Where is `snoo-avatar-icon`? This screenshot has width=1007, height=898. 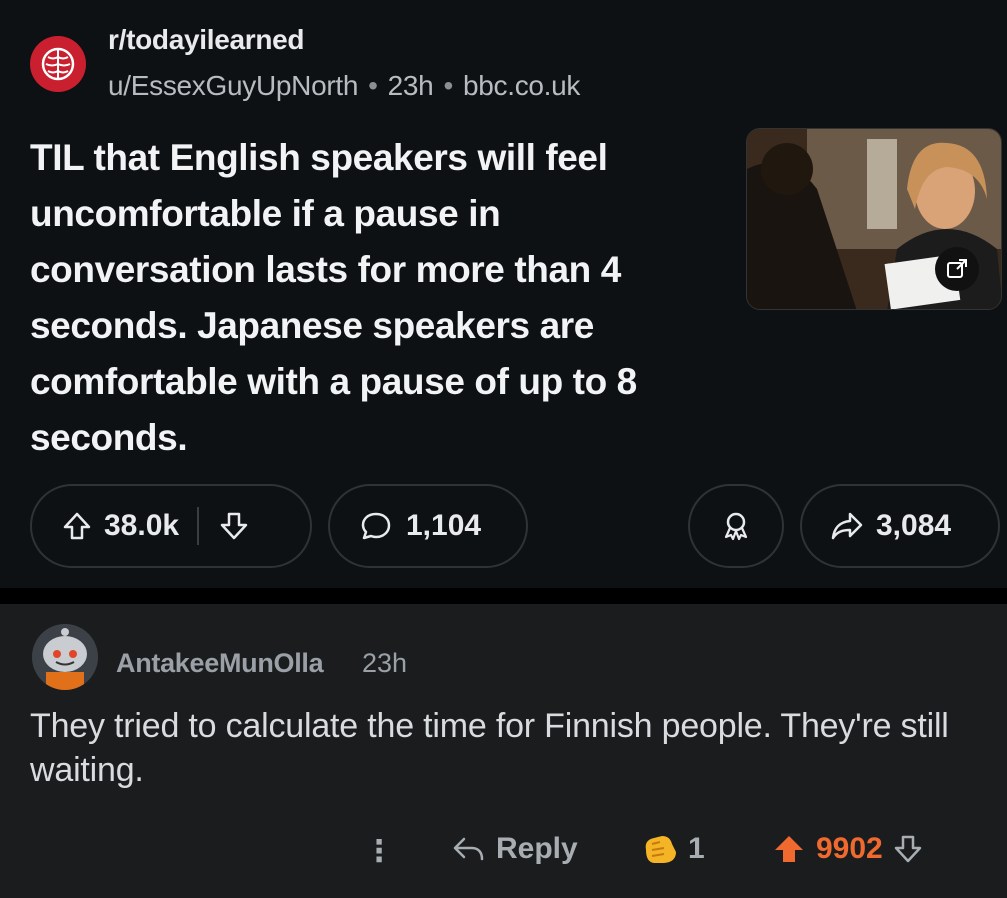
snoo-avatar-icon is located at coordinates (65, 657).